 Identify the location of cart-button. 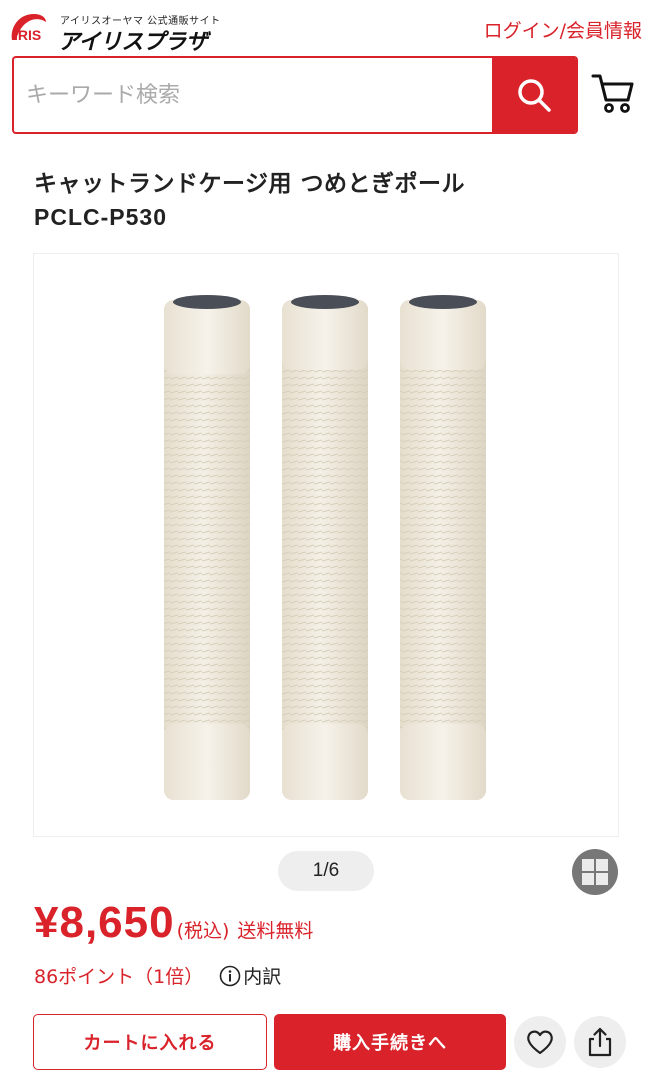
(613, 93).